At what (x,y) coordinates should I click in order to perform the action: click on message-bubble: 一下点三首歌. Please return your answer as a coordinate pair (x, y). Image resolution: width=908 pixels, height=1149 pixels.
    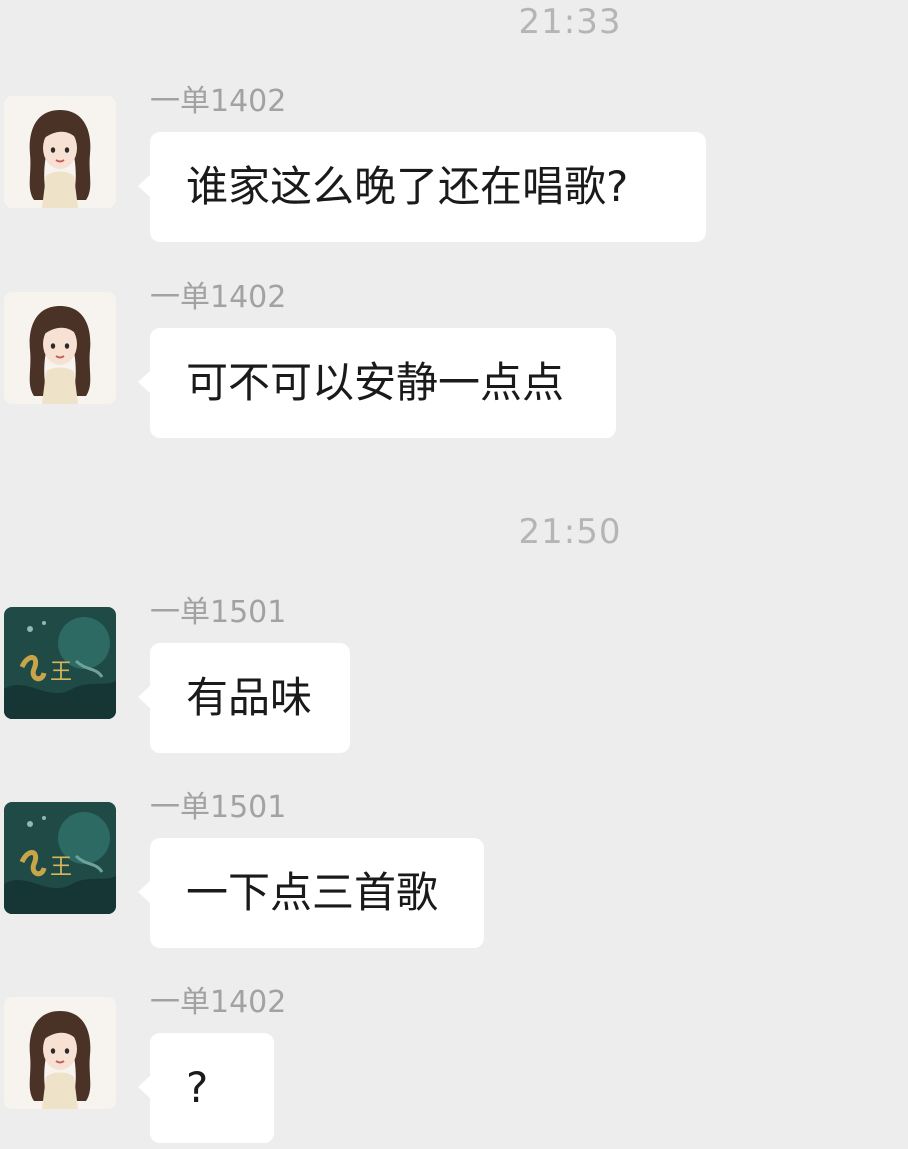
    Looking at the image, I should click on (311, 893).